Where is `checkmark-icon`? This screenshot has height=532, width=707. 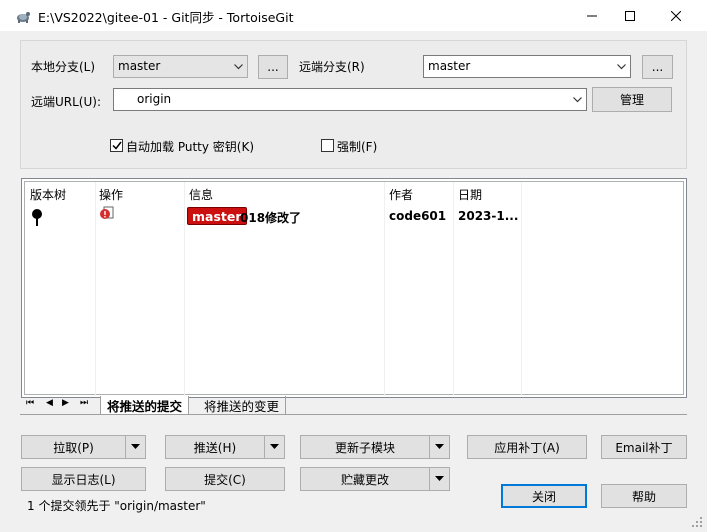
checkmark-icon is located at coordinates (116, 145).